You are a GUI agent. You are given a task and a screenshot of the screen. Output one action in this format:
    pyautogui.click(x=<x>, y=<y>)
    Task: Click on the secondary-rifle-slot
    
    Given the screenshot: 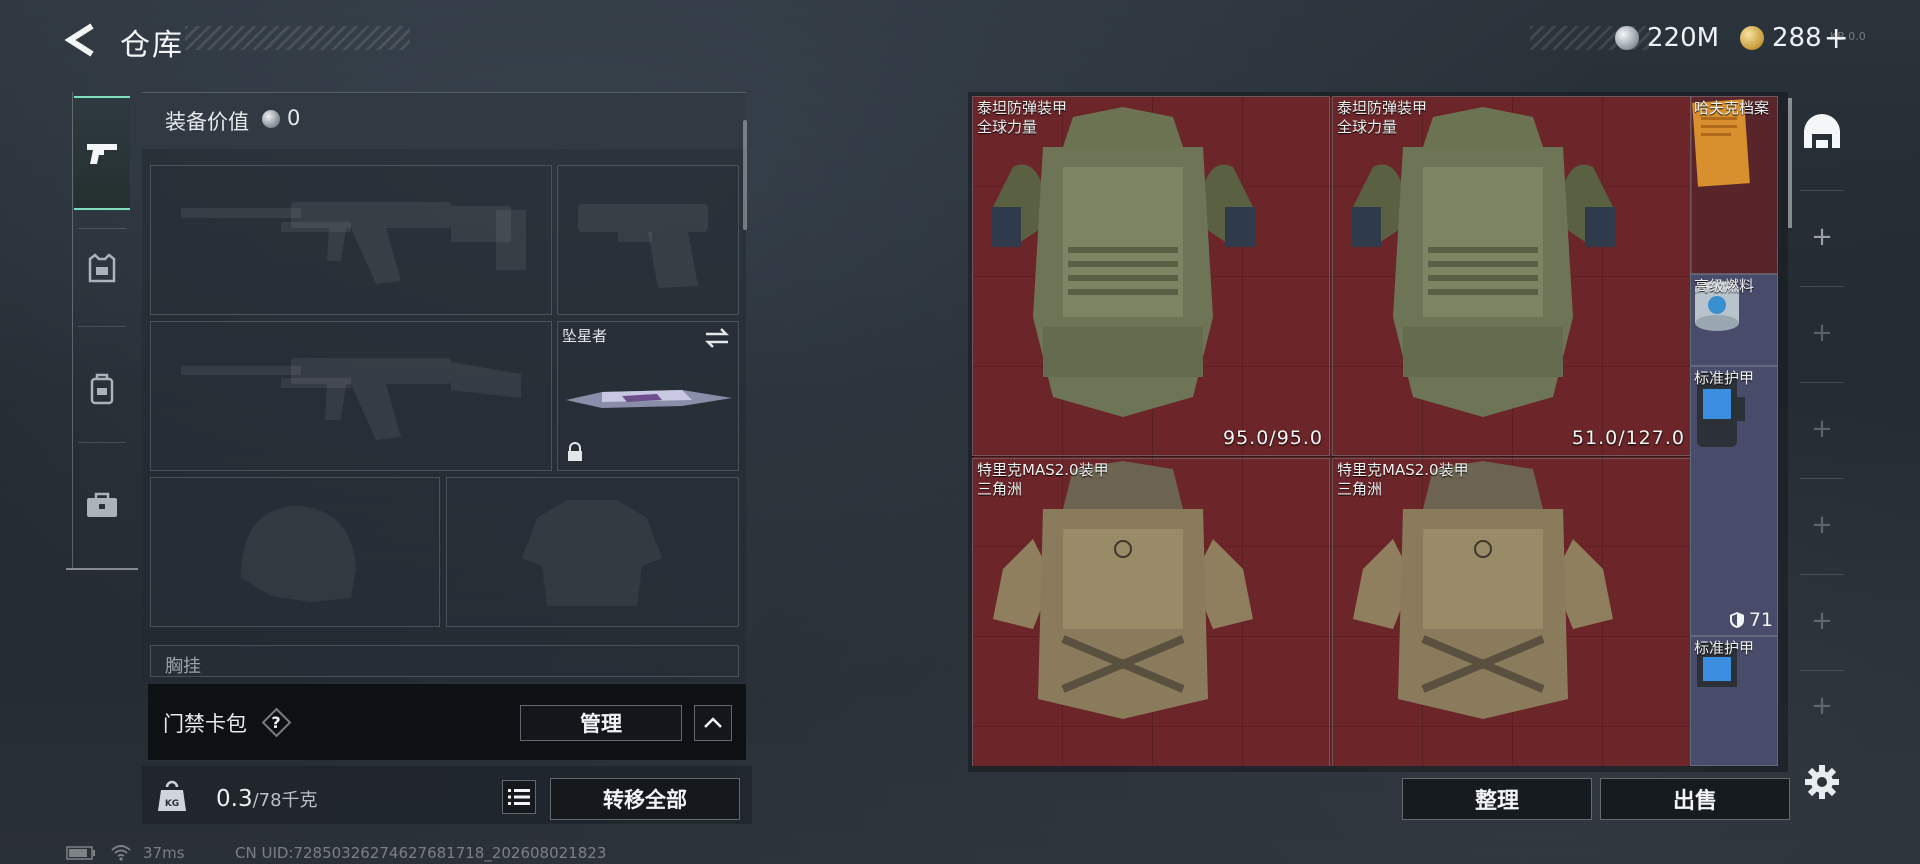 What is the action you would take?
    pyautogui.click(x=351, y=396)
    